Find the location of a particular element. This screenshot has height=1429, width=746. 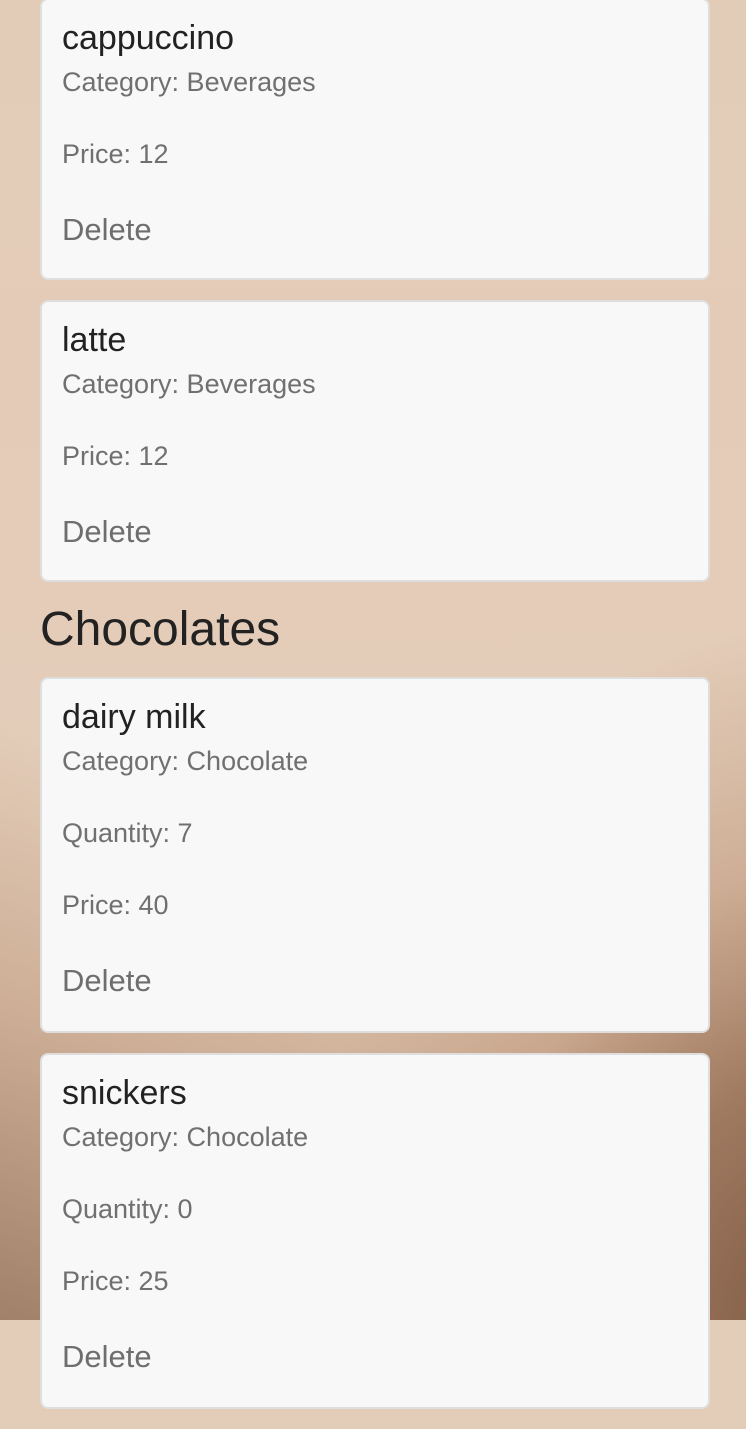

product-price: Price: 25 is located at coordinates (115, 1280).